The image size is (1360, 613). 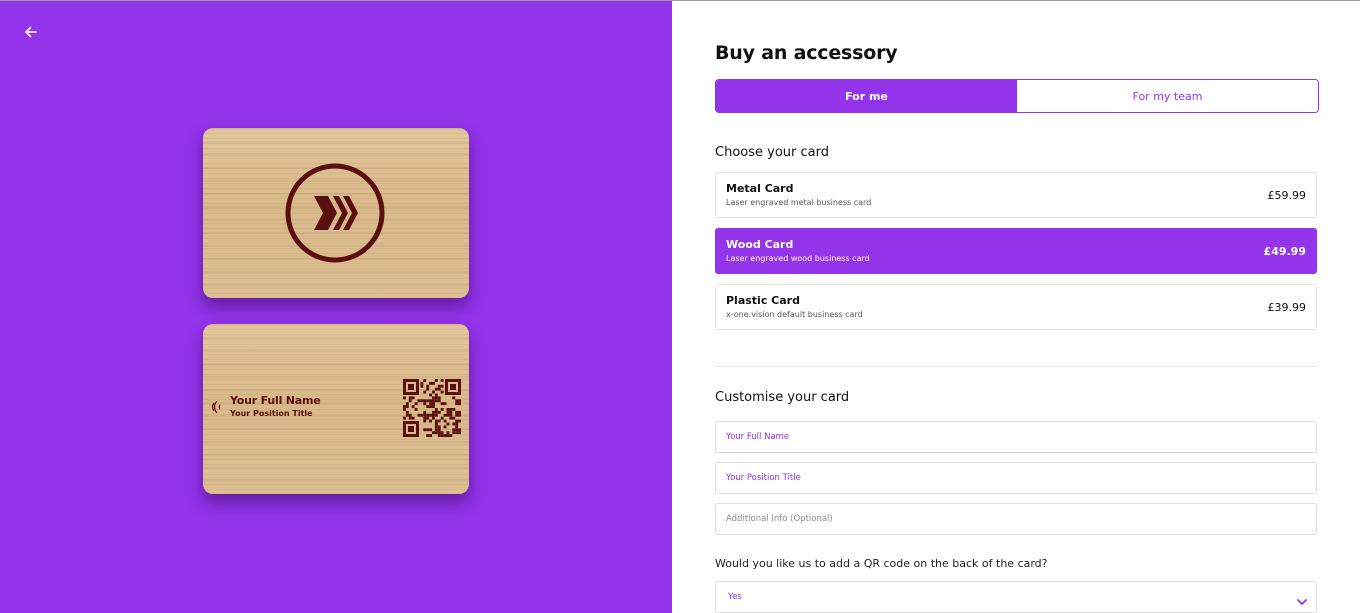 I want to click on audience-tabs: For me For my team, so click(x=1017, y=96).